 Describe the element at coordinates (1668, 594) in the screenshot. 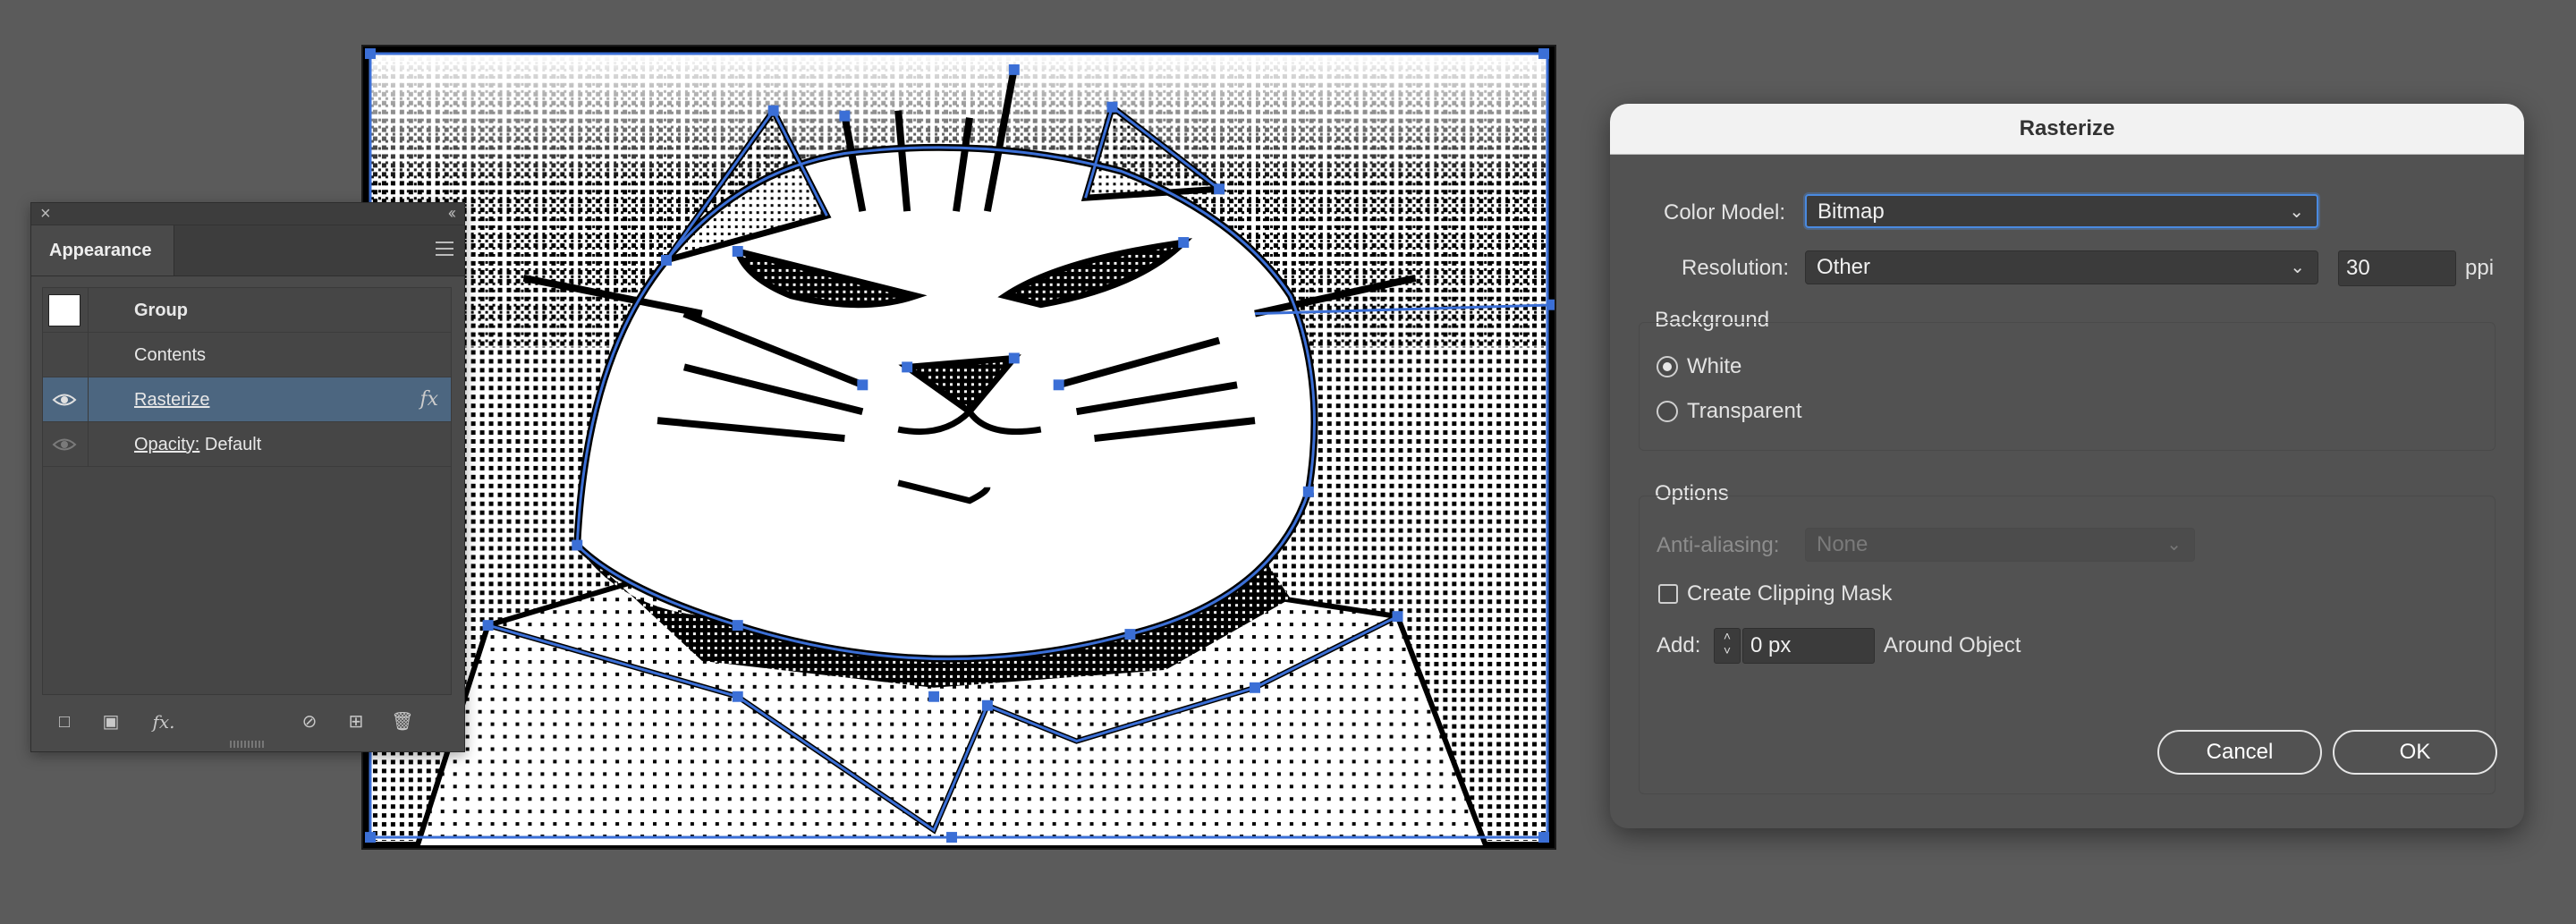

I see `clipping-mask-checkbox` at that location.